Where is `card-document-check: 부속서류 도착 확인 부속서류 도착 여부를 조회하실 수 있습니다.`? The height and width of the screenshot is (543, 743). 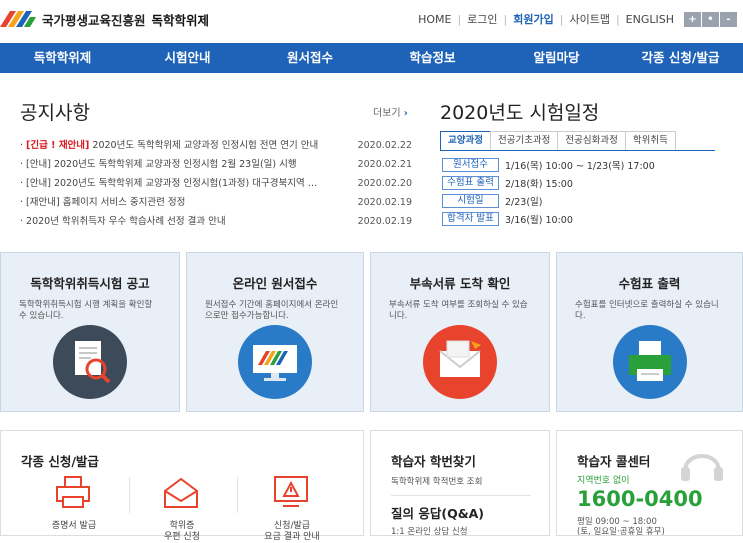
card-document-check: 부속서류 도착 확인 부속서류 도착 여부를 조회하실 수 있습니다. is located at coordinates (460, 332).